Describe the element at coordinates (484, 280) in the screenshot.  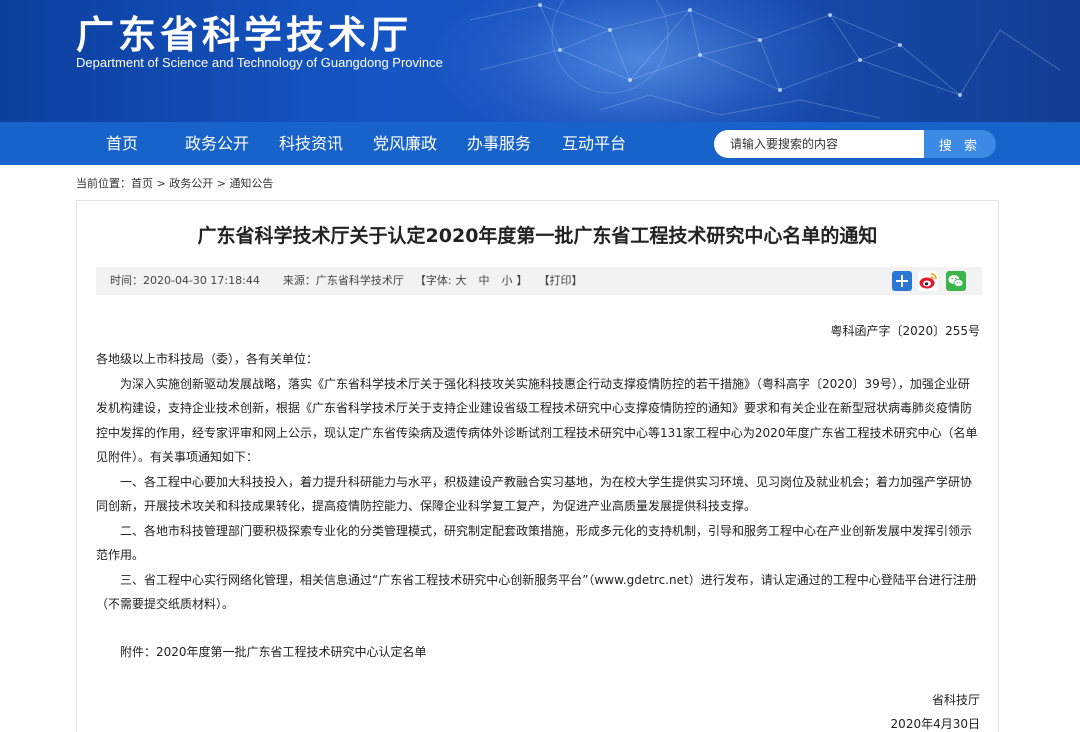
I see `font-size-medium: 中` at that location.